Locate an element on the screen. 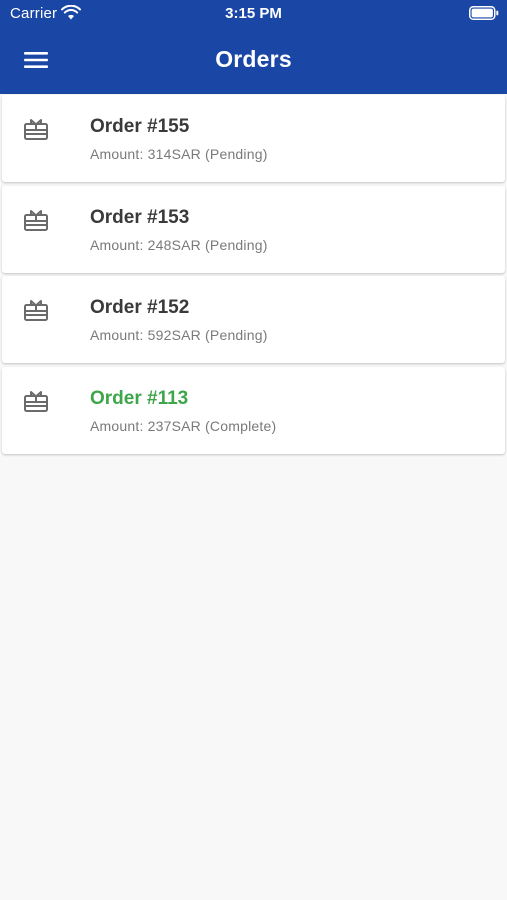 Image resolution: width=507 pixels, height=900 pixels. order-title: Order #113 is located at coordinates (139, 398).